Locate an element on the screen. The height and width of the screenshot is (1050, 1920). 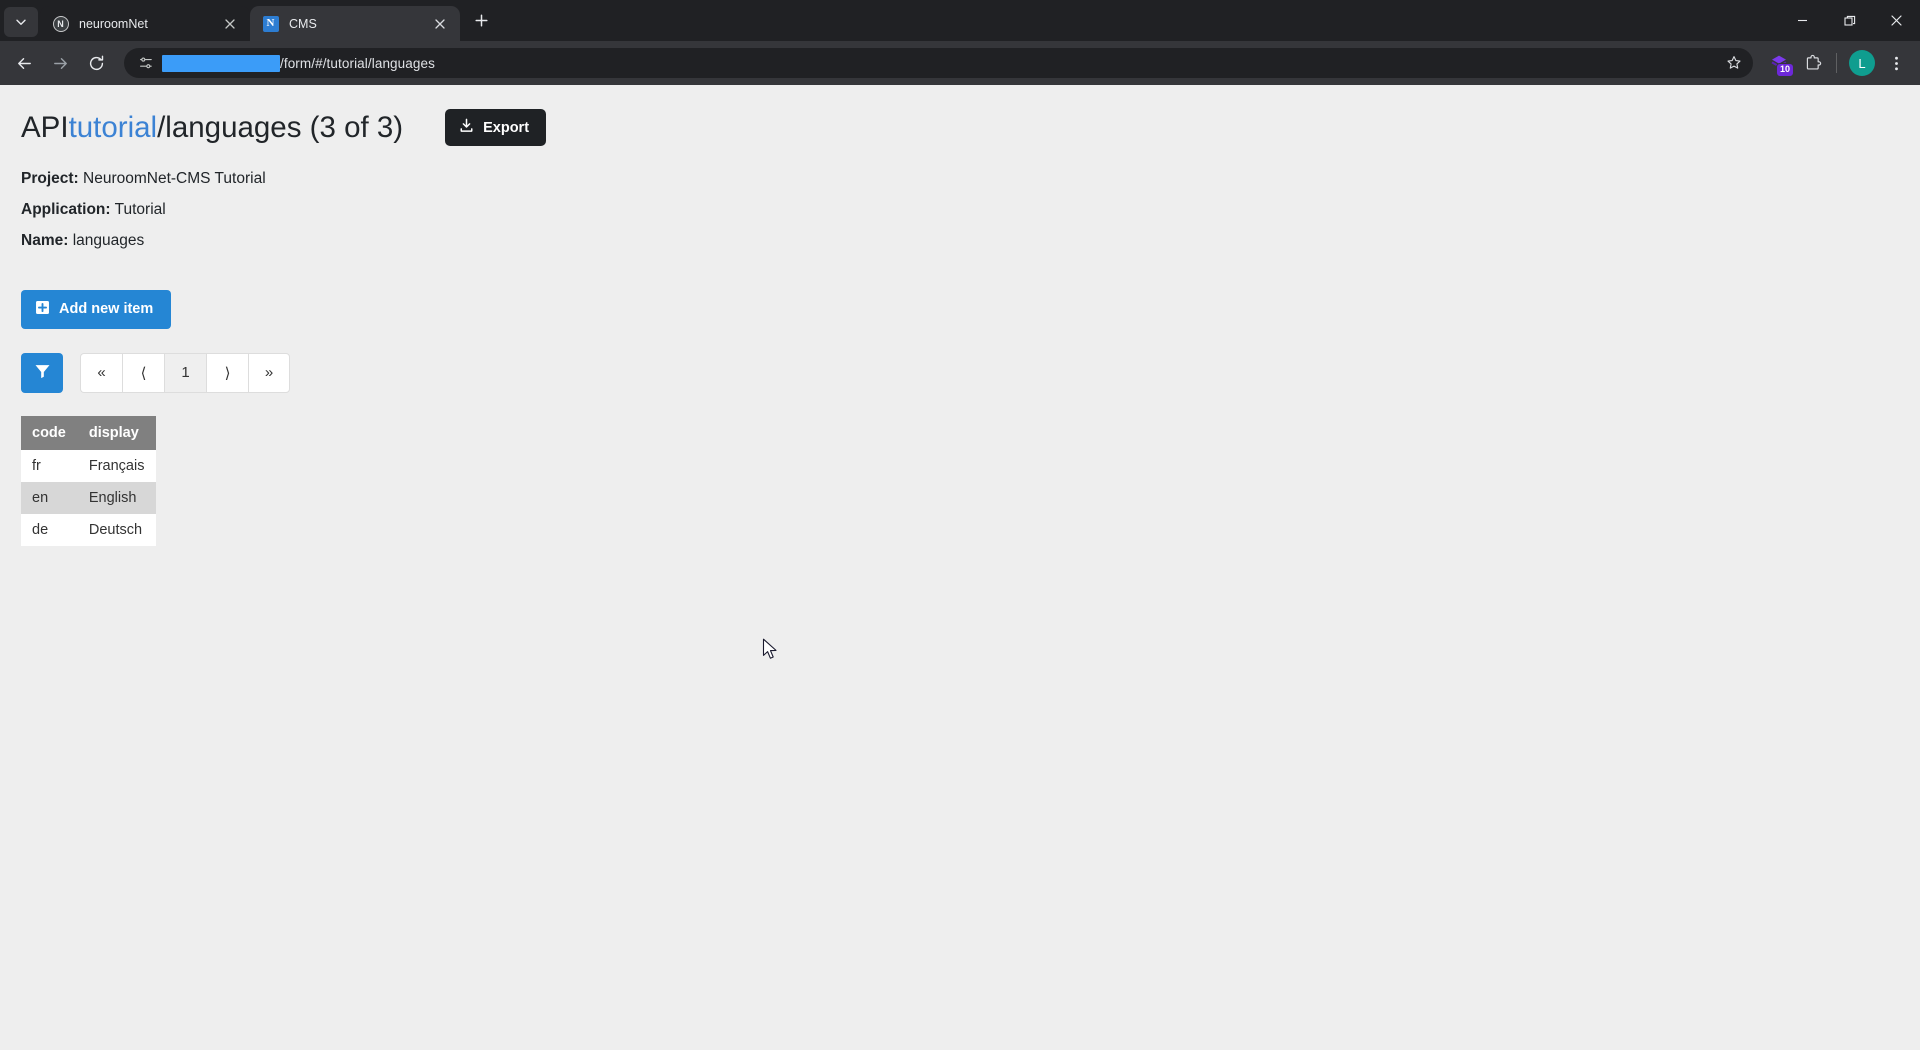
column-header-display: display is located at coordinates (117, 432).